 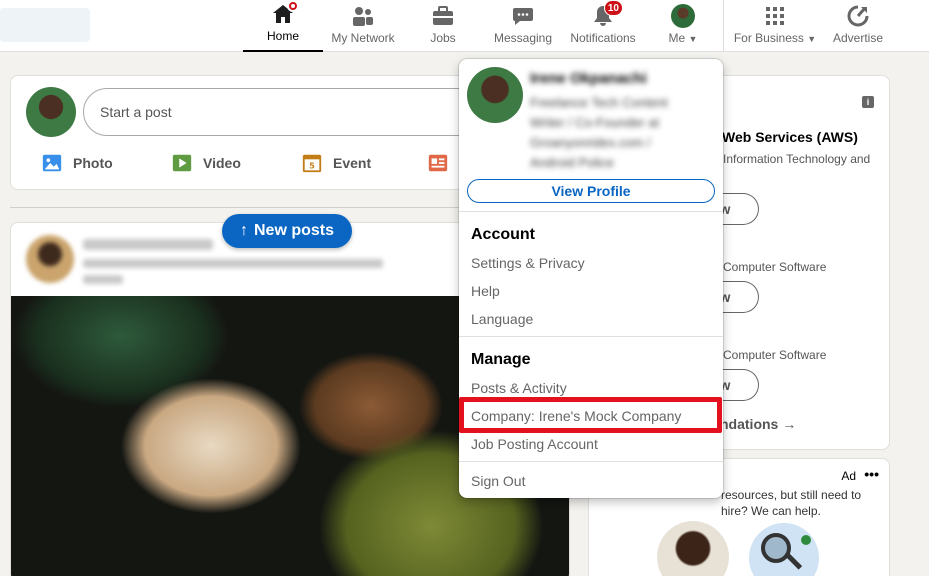 I want to click on company-subtitle-2: Computer Software, so click(x=775, y=267).